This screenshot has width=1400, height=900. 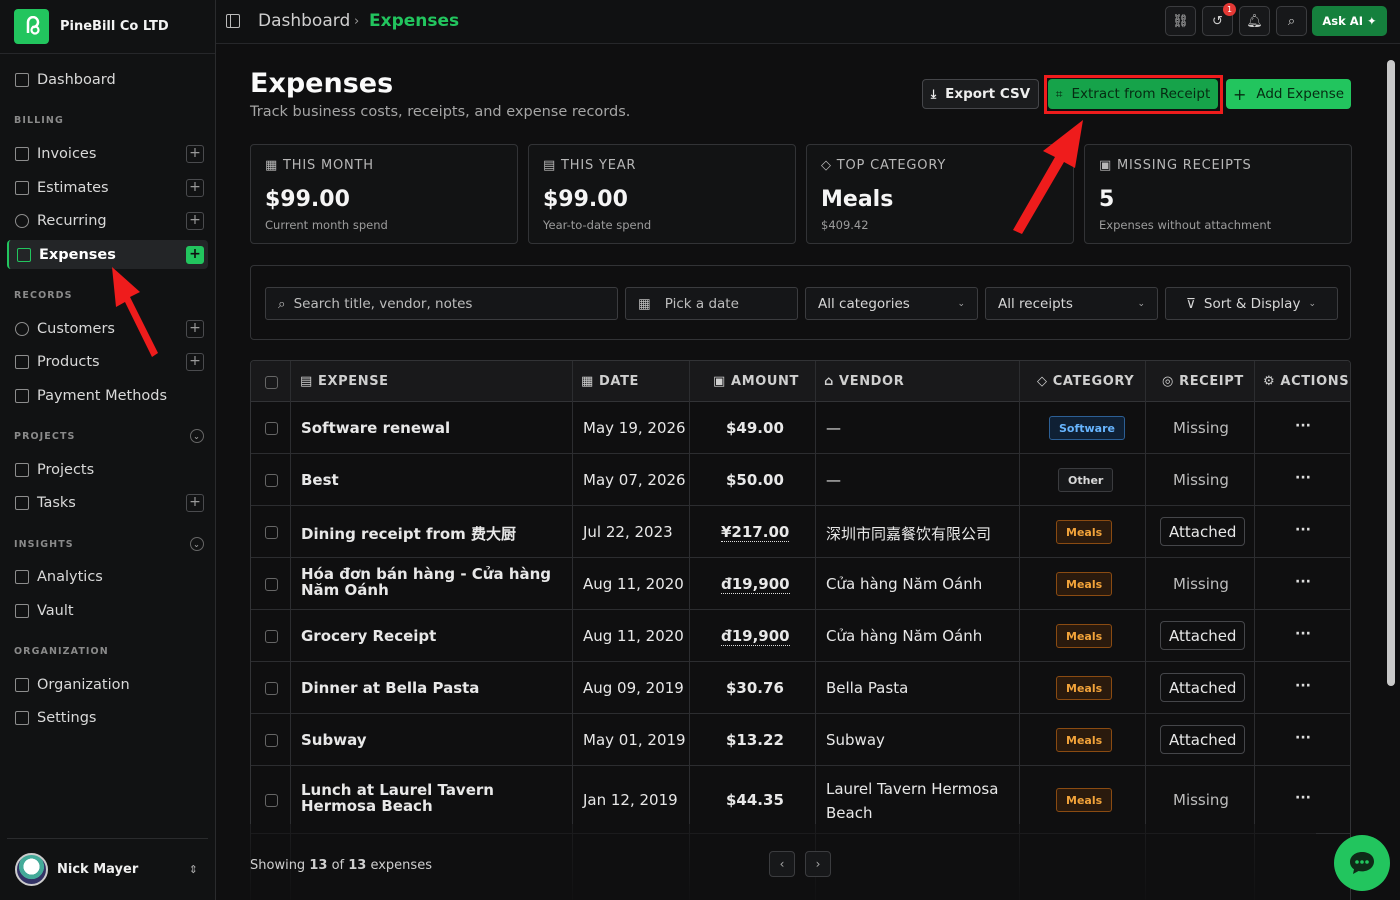 I want to click on sidebar-item-dashboard: Dashboard, so click(x=107, y=79).